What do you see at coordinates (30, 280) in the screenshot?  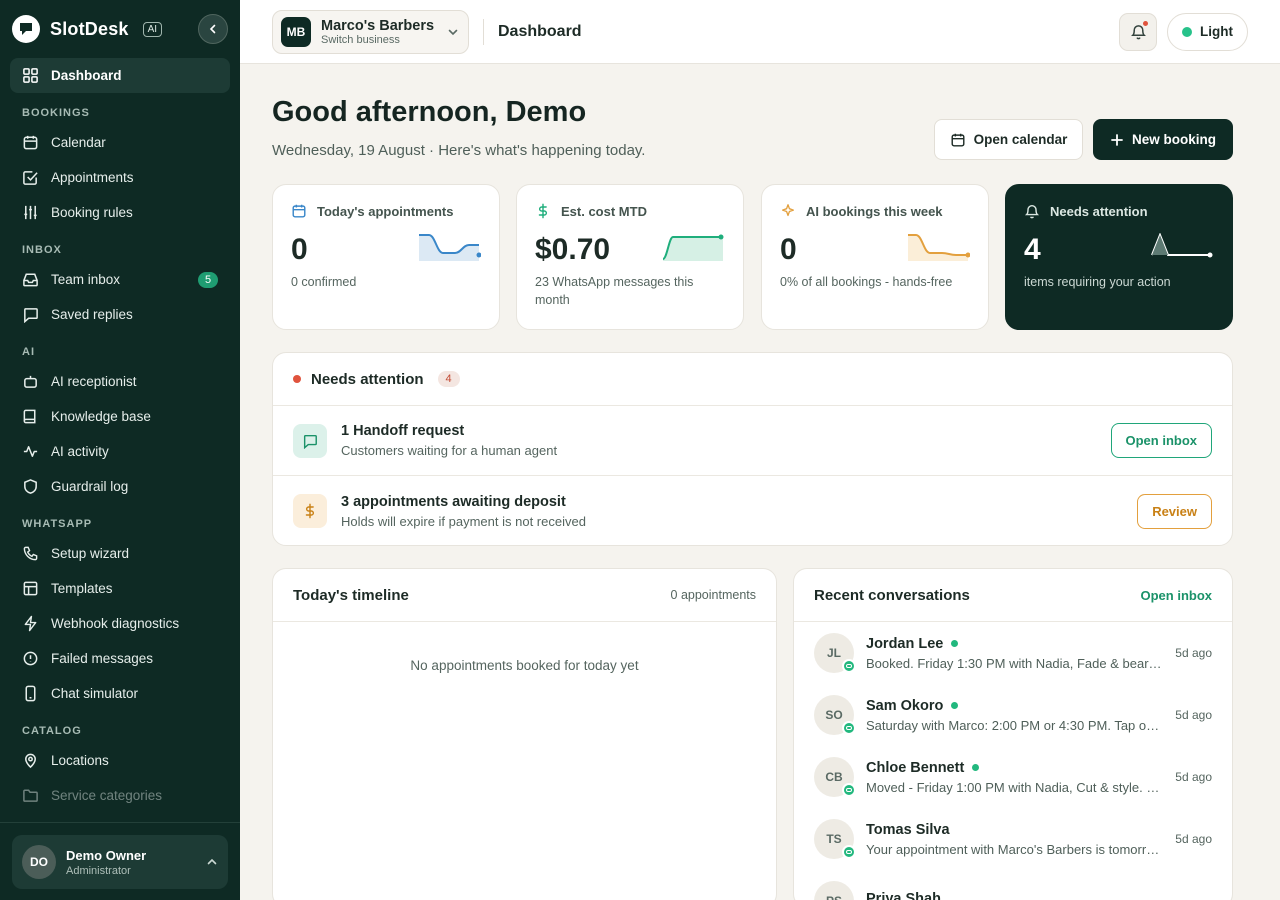 I see `inbox-icon` at bounding box center [30, 280].